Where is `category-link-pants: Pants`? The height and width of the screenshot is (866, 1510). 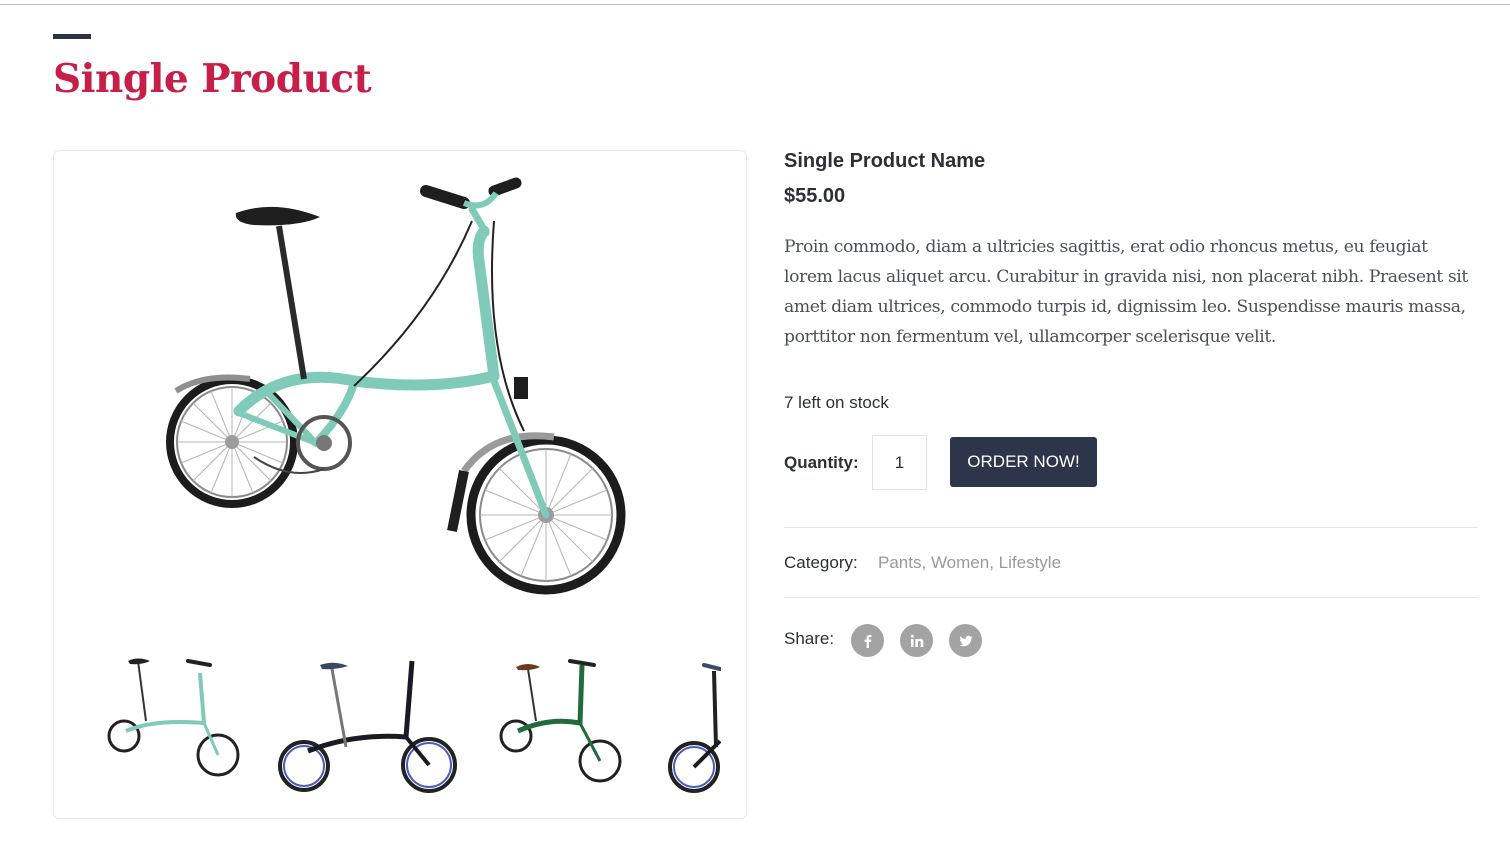
category-link-pants: Pants is located at coordinates (899, 562).